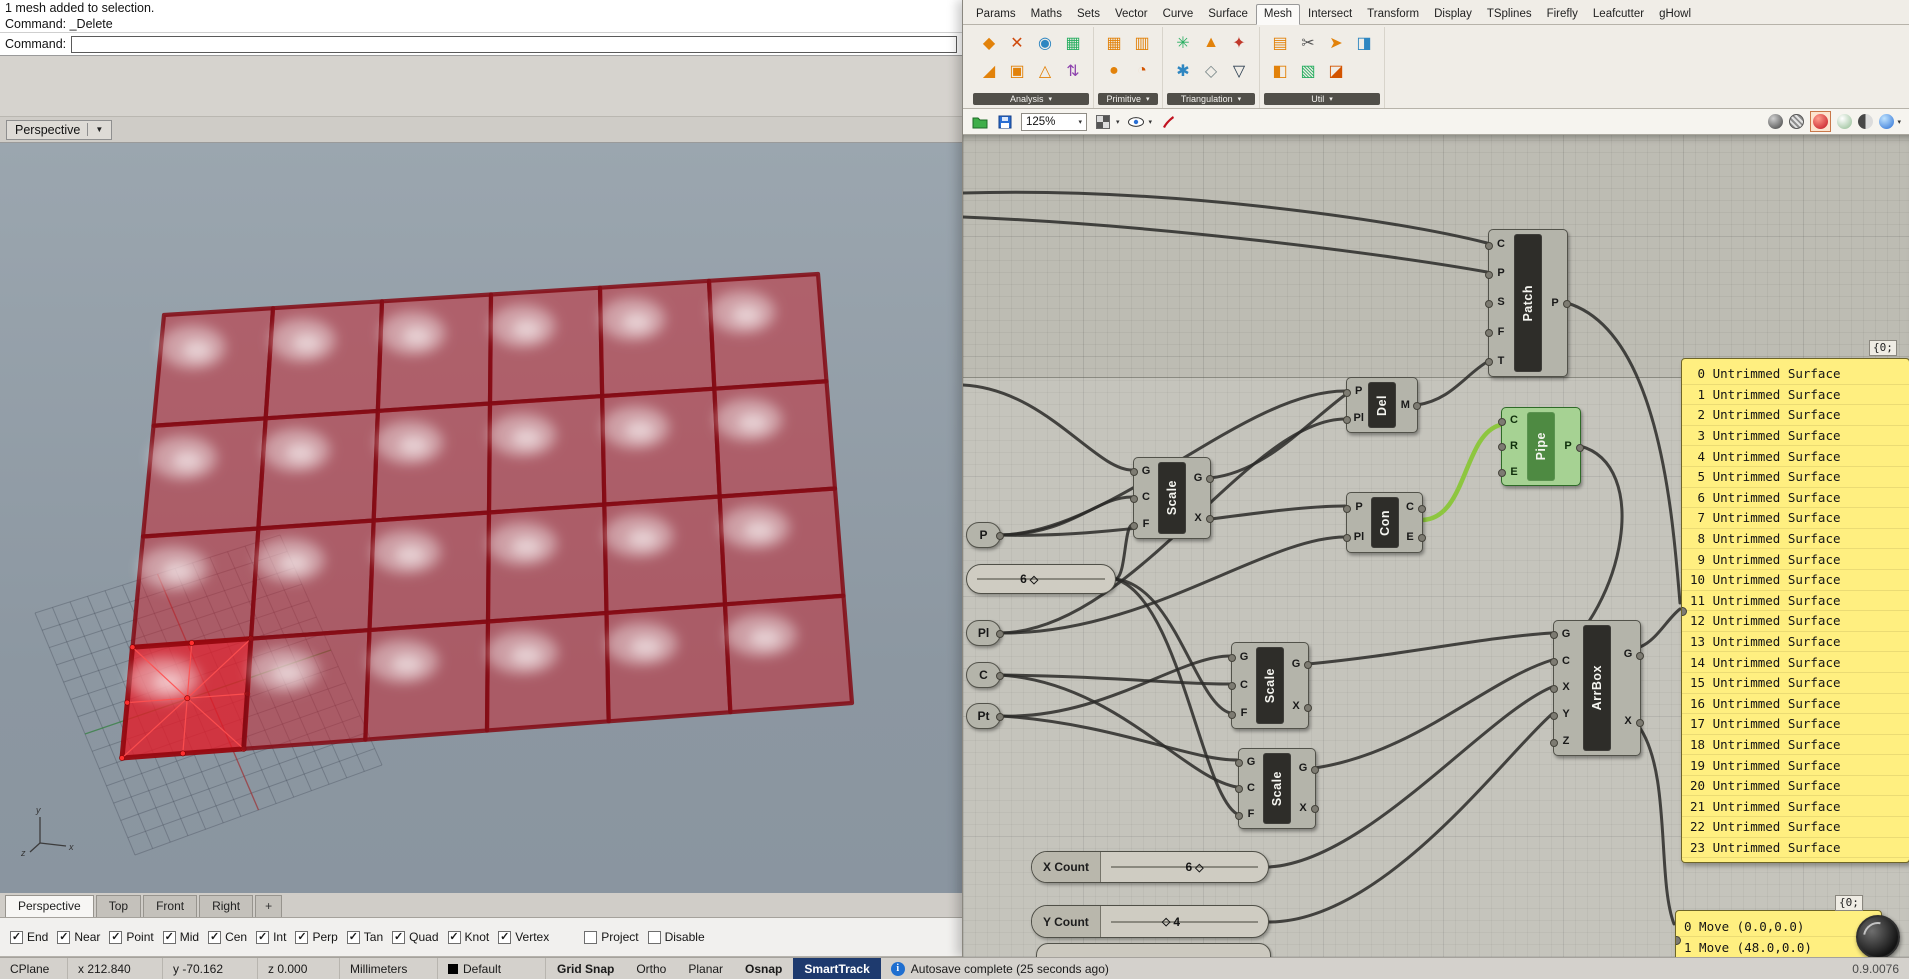 The height and width of the screenshot is (979, 1909). What do you see at coordinates (1797, 121) in the screenshot?
I see `preview-wire-sphere-icon` at bounding box center [1797, 121].